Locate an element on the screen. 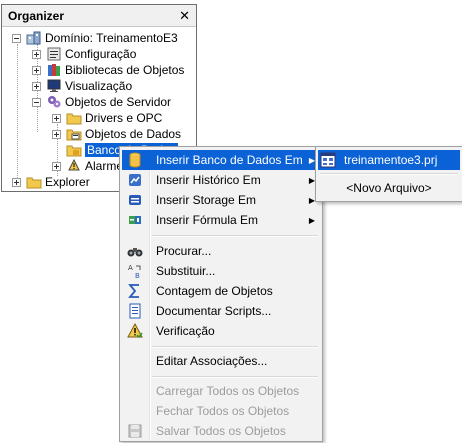  submenu-item-project: treinamentoe3.prj is located at coordinates (389, 160).